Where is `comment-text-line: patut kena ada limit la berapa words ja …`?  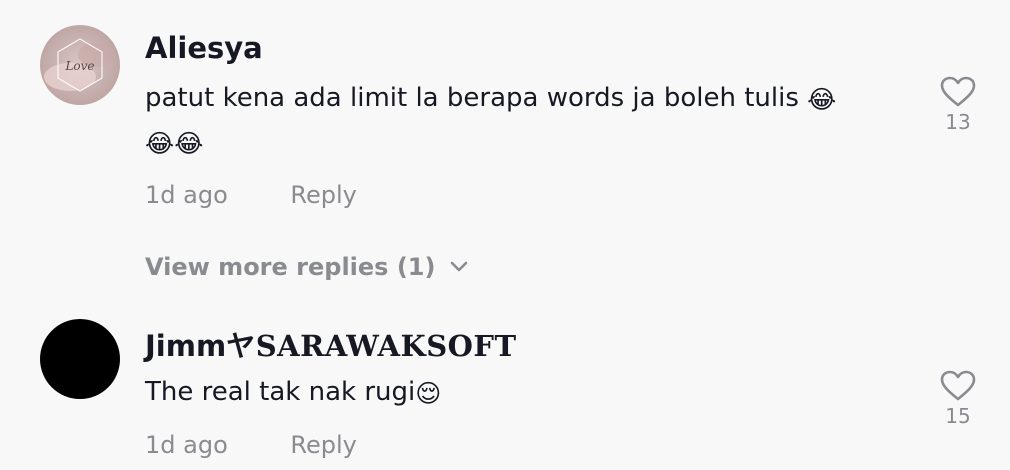
comment-text-line: patut kena ada limit la berapa words ja … is located at coordinates (476, 98).